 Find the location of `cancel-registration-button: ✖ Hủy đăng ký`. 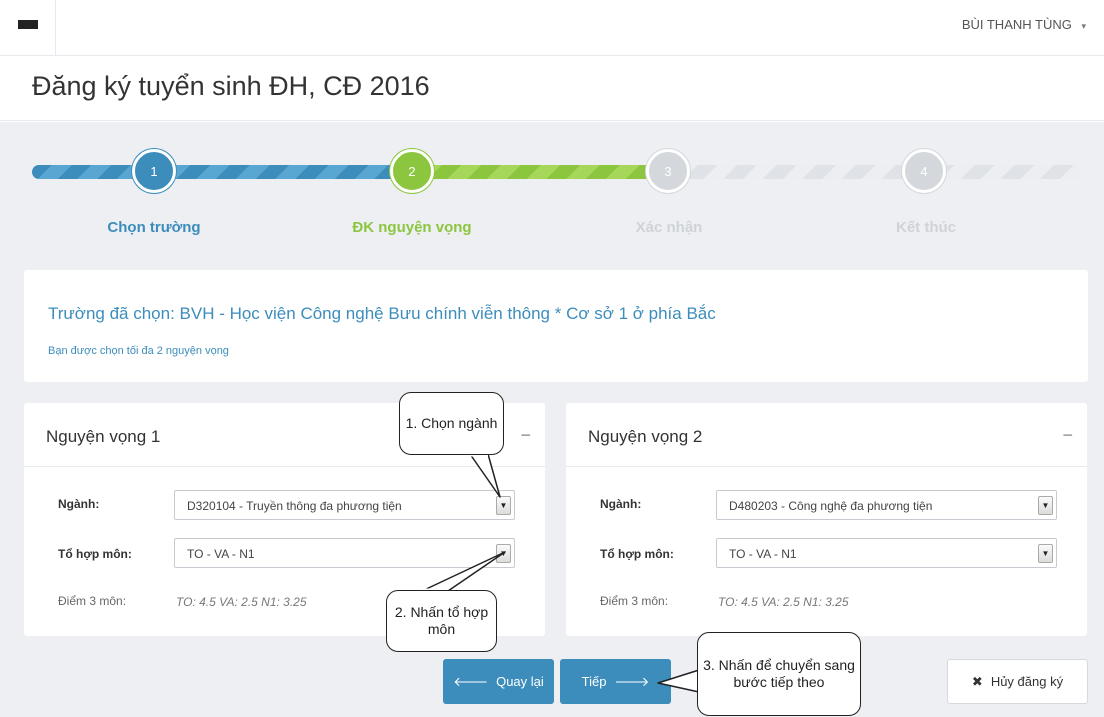

cancel-registration-button: ✖ Hủy đăng ký is located at coordinates (1017, 681).